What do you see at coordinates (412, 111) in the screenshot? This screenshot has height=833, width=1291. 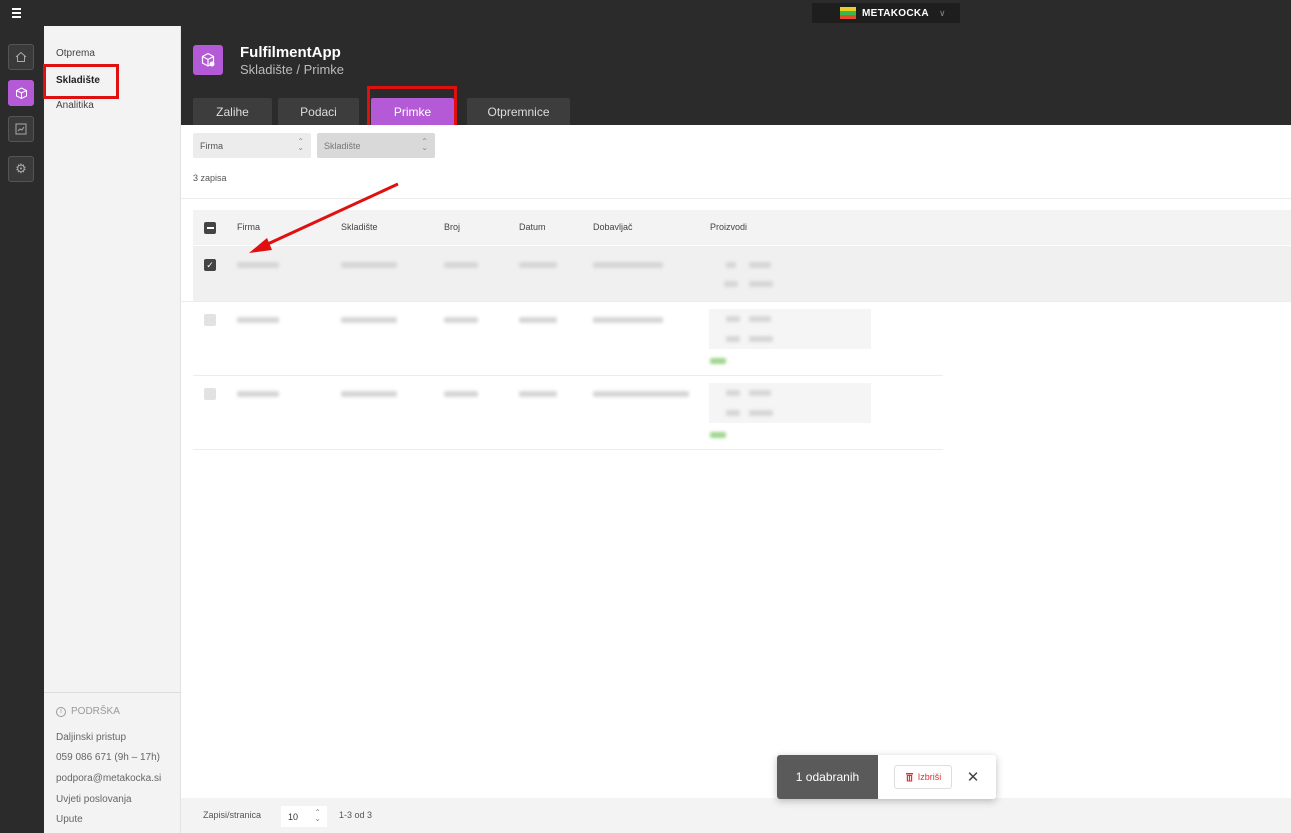 I see `tab-primke: Primke` at bounding box center [412, 111].